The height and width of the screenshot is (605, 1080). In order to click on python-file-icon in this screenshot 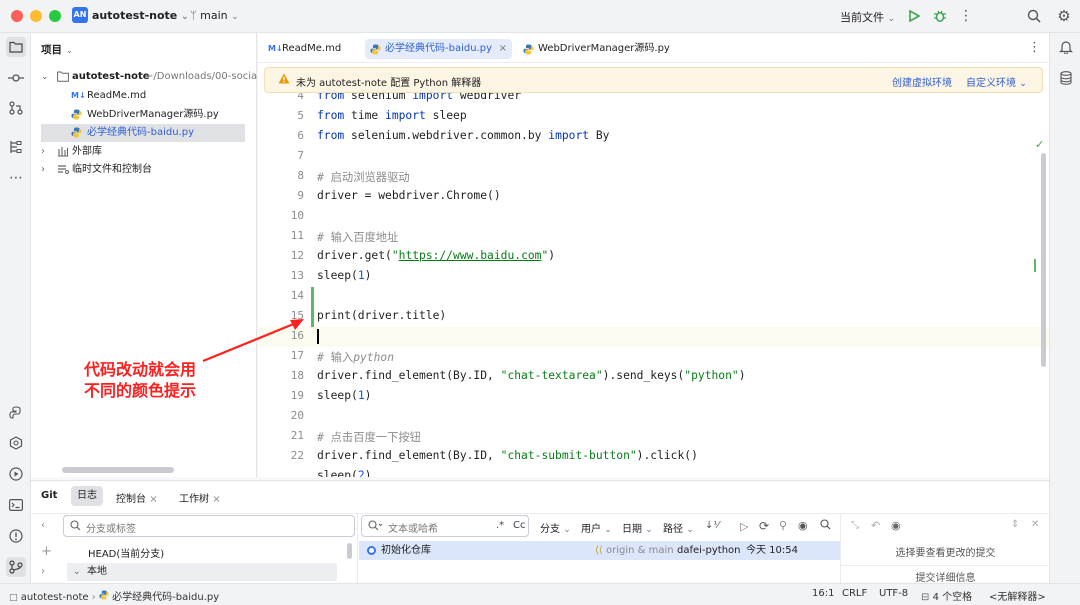, I will do `click(104, 596)`.